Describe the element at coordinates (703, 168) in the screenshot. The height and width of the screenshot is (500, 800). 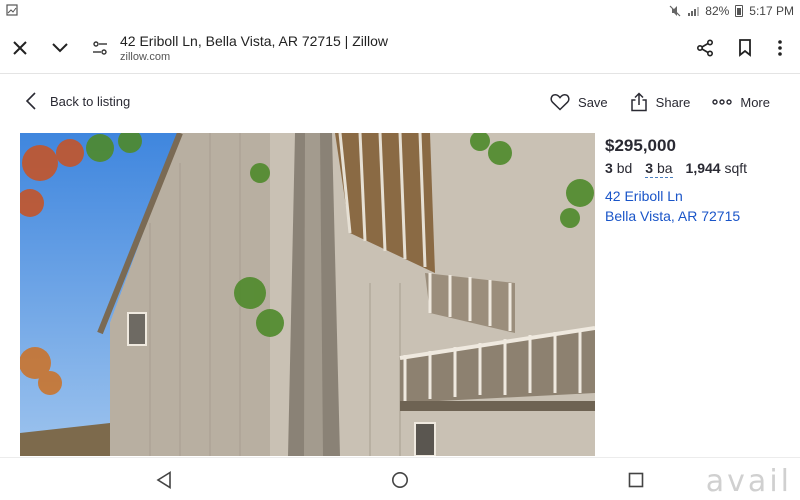
I see `sqft-value: 1,944` at that location.